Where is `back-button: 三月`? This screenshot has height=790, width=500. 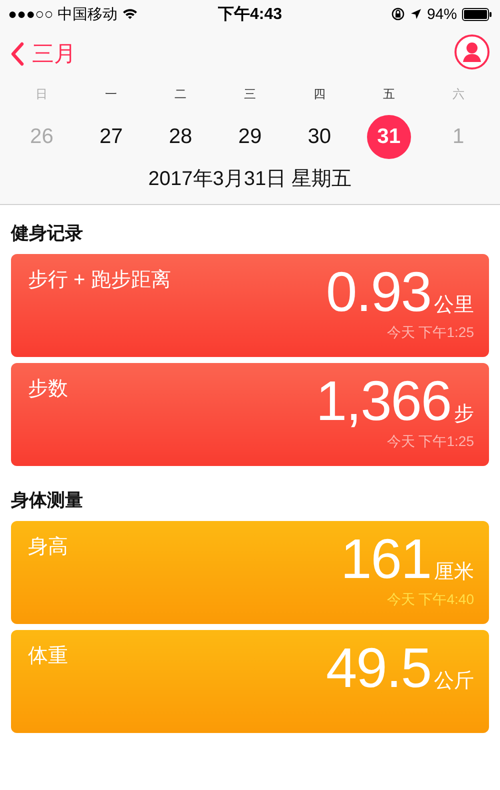 back-button: 三月 is located at coordinates (43, 54).